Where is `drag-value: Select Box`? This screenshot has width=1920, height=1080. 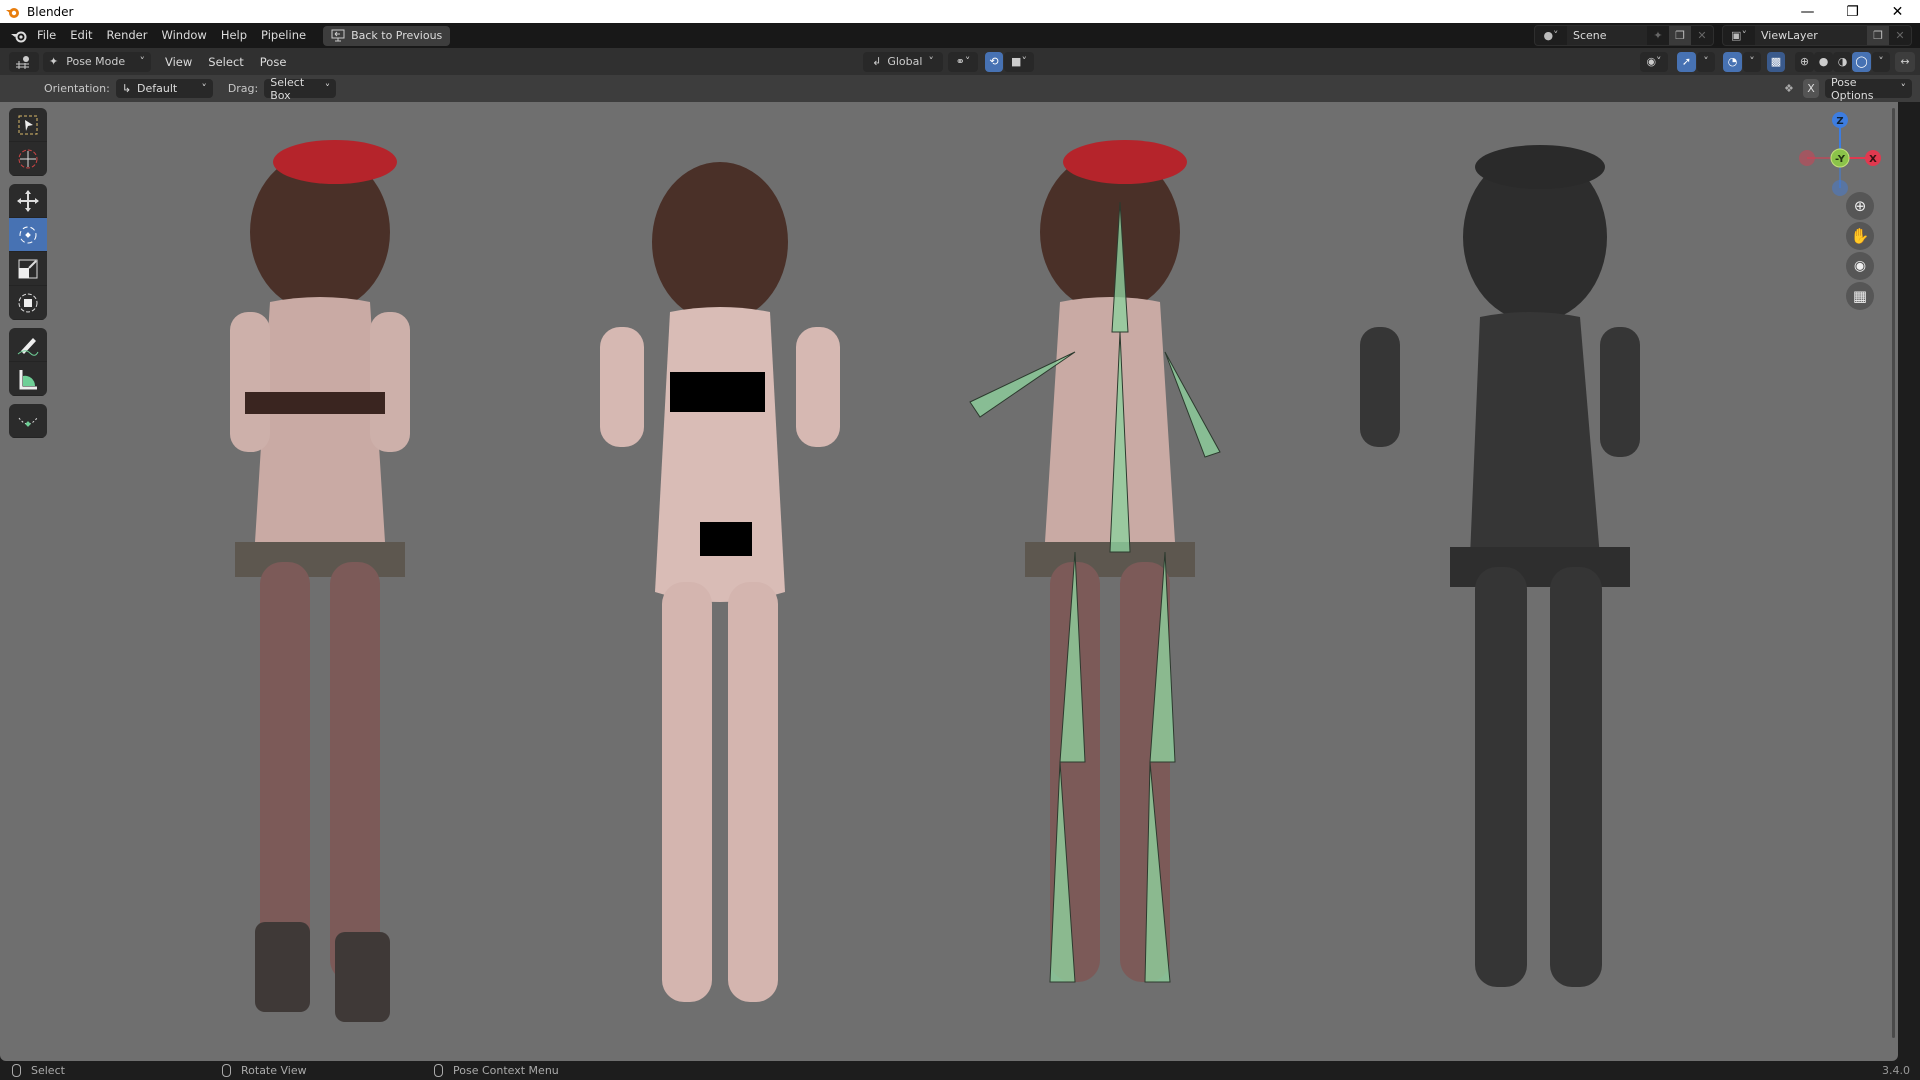
drag-value: Select Box is located at coordinates (287, 88).